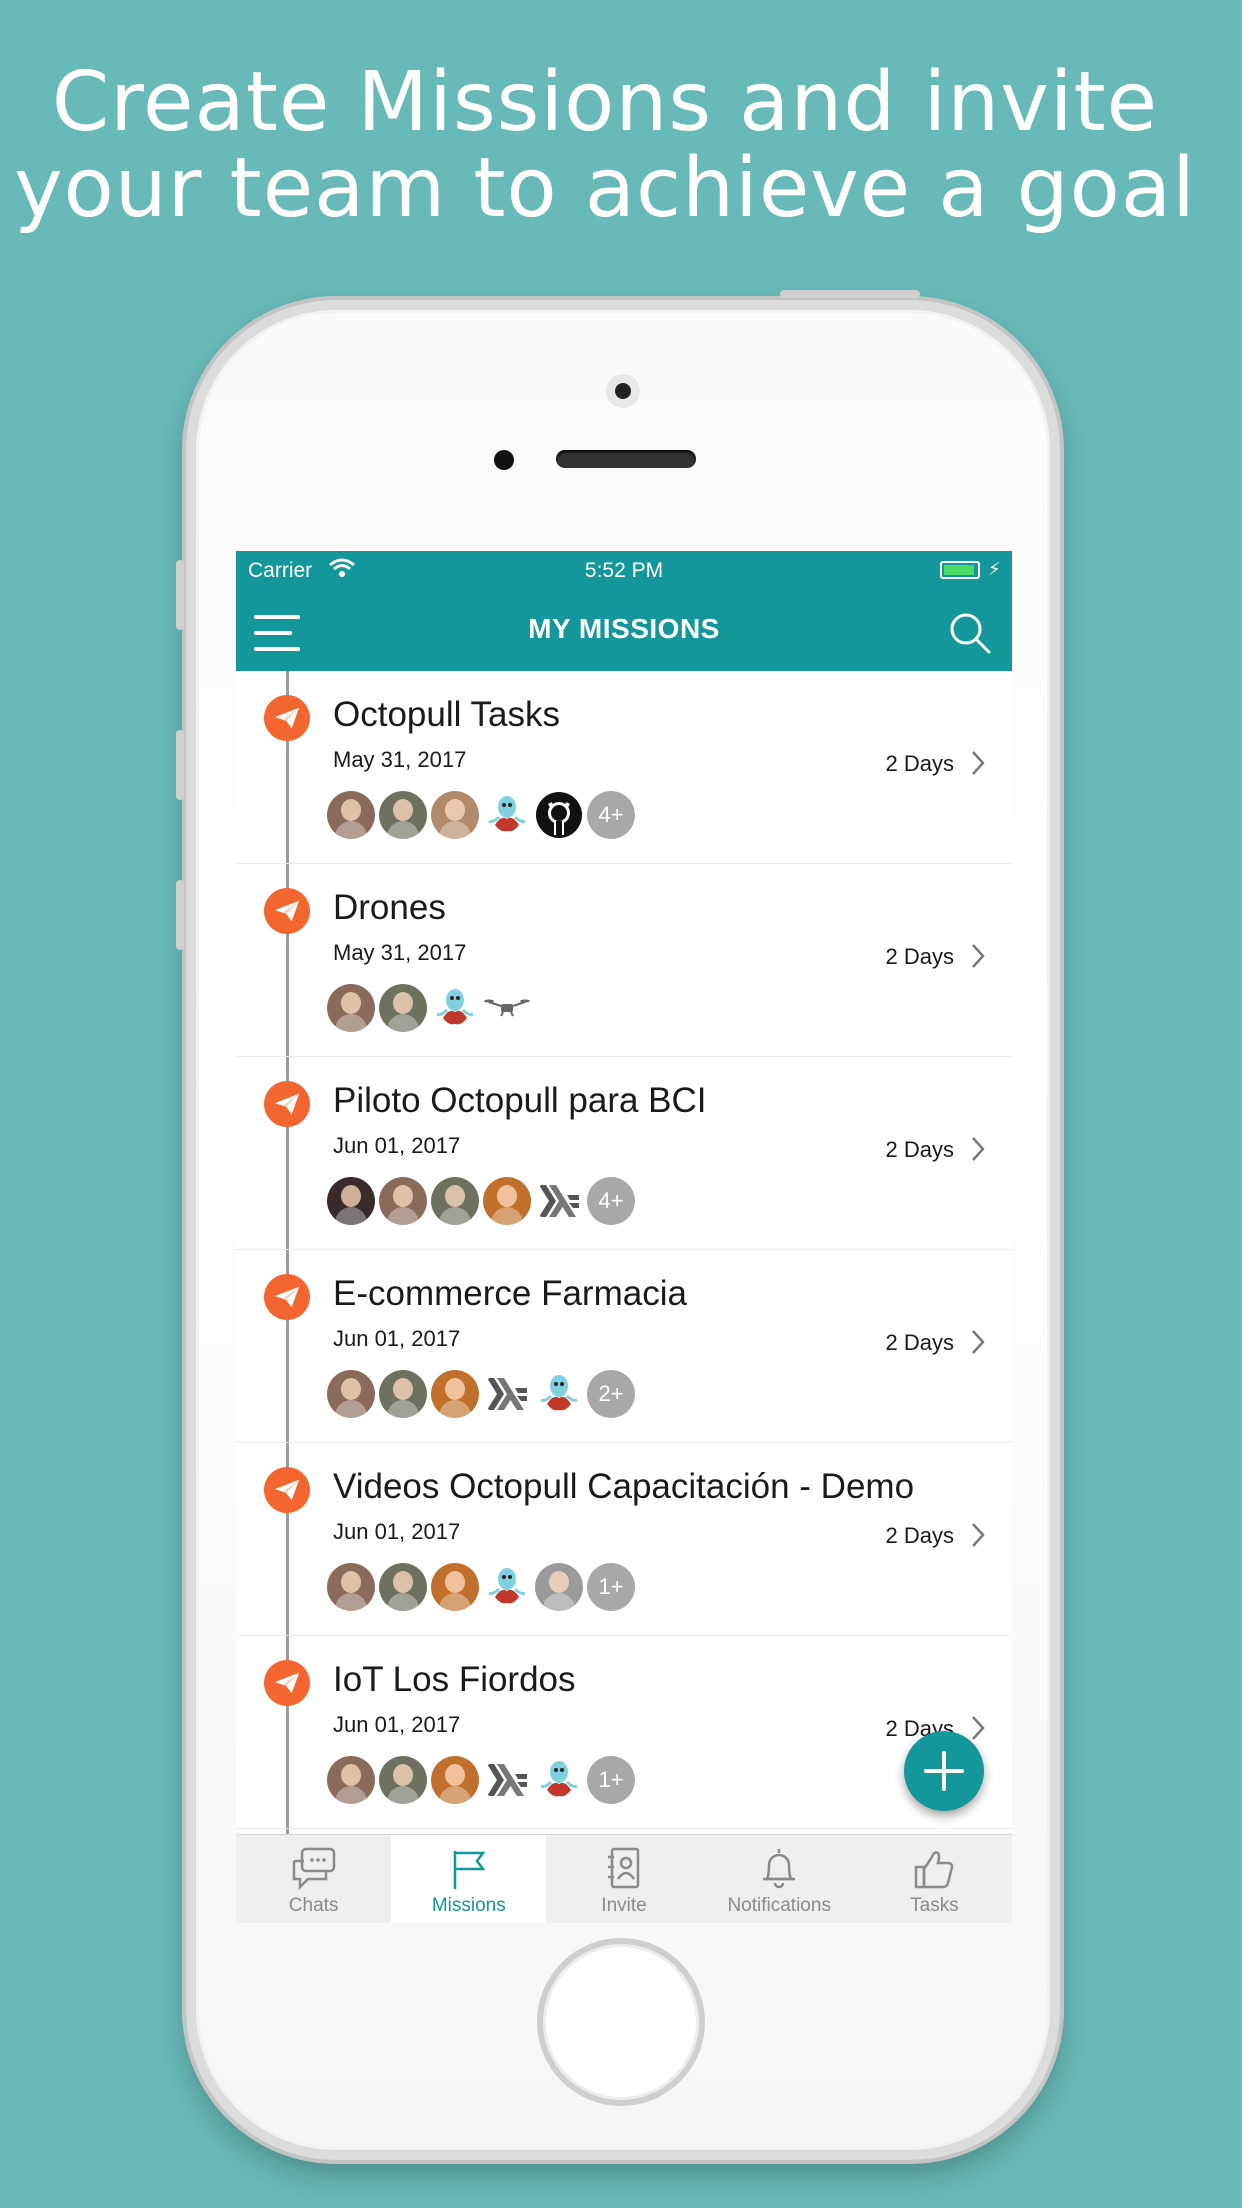 Image resolution: width=1242 pixels, height=2208 pixels. I want to click on nav-bar: MY MISSIONS, so click(624, 631).